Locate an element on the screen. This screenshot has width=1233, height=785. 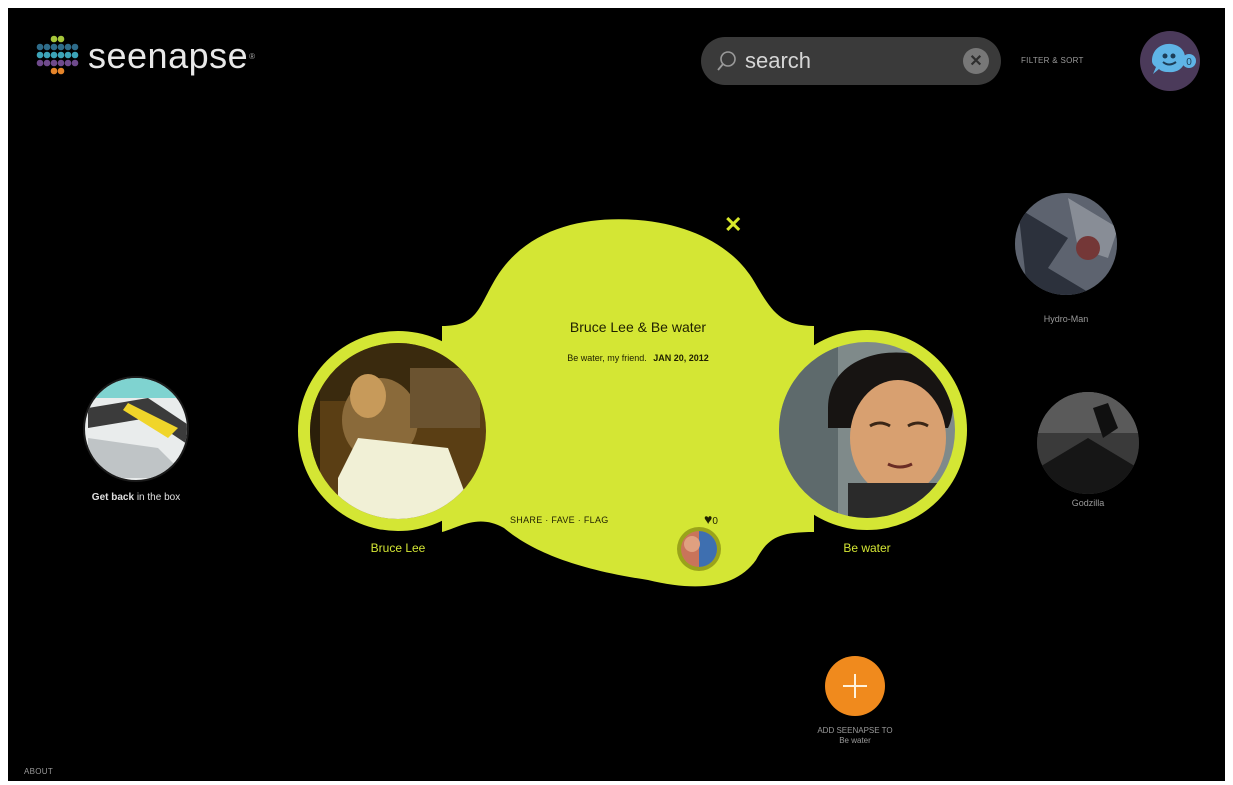
seenapse-title: Bruce Lee & Be water is located at coordinates (638, 327).